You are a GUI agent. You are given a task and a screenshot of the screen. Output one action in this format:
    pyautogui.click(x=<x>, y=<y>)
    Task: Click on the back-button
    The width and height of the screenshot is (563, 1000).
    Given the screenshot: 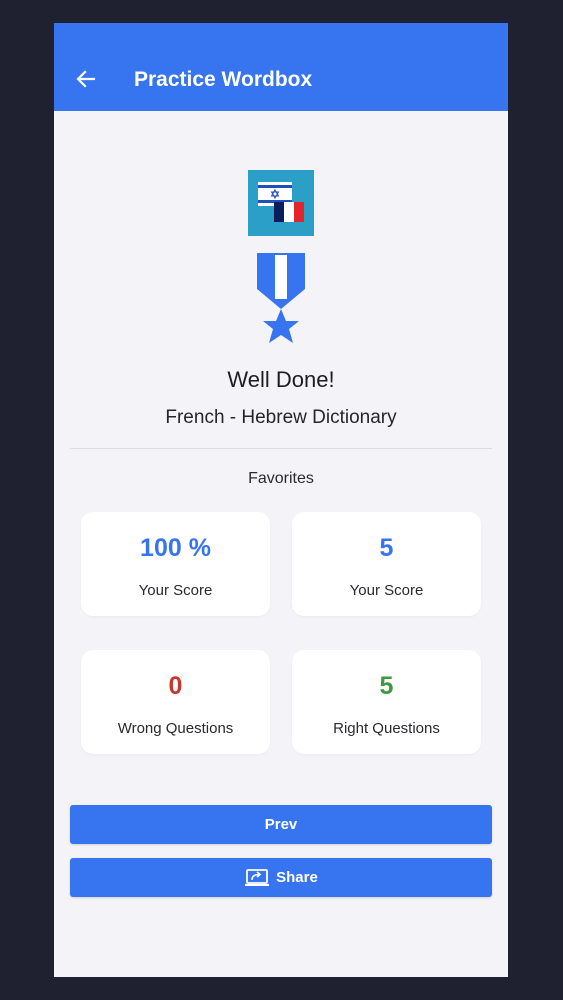 What is the action you would take?
    pyautogui.click(x=86, y=79)
    